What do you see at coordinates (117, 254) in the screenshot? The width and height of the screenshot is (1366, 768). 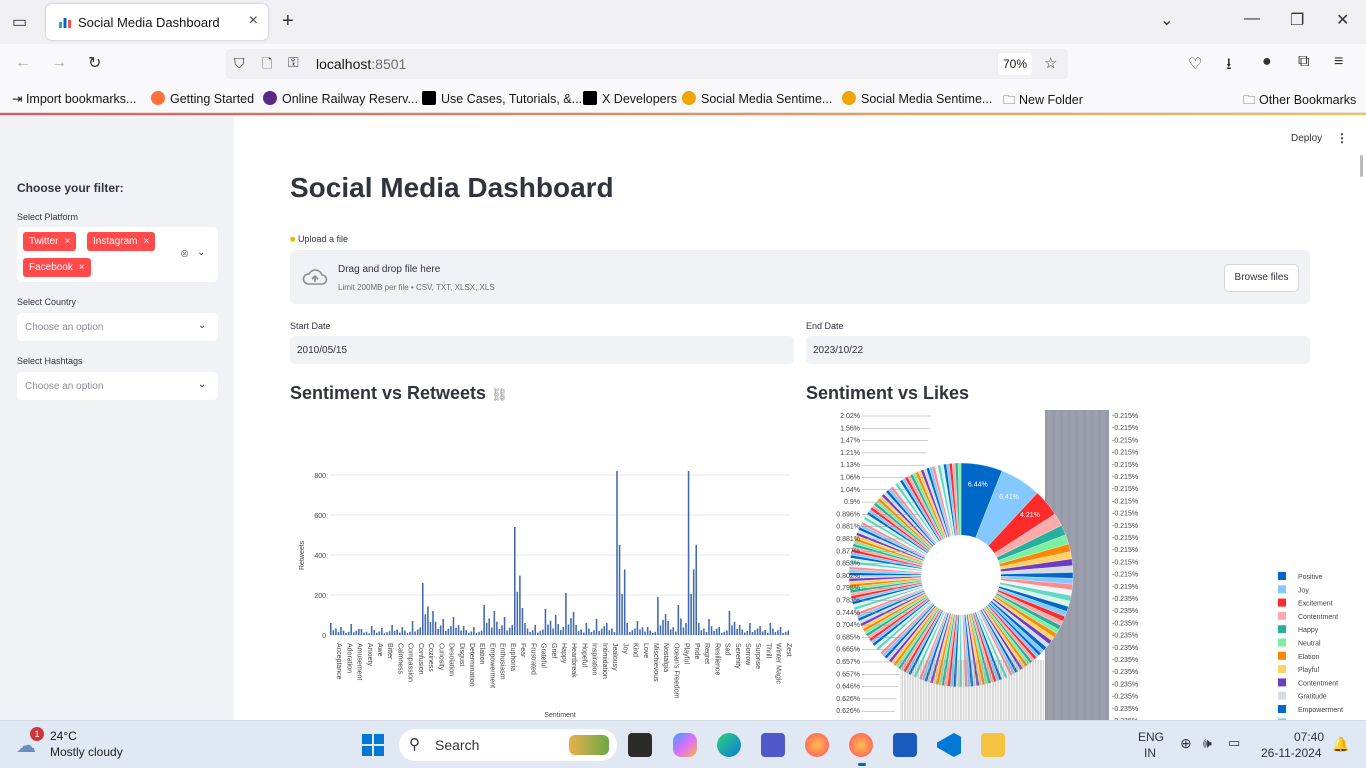 I see `platform-multiselect: Twitter × Instagram × Facebook × ⊗ ⌄` at bounding box center [117, 254].